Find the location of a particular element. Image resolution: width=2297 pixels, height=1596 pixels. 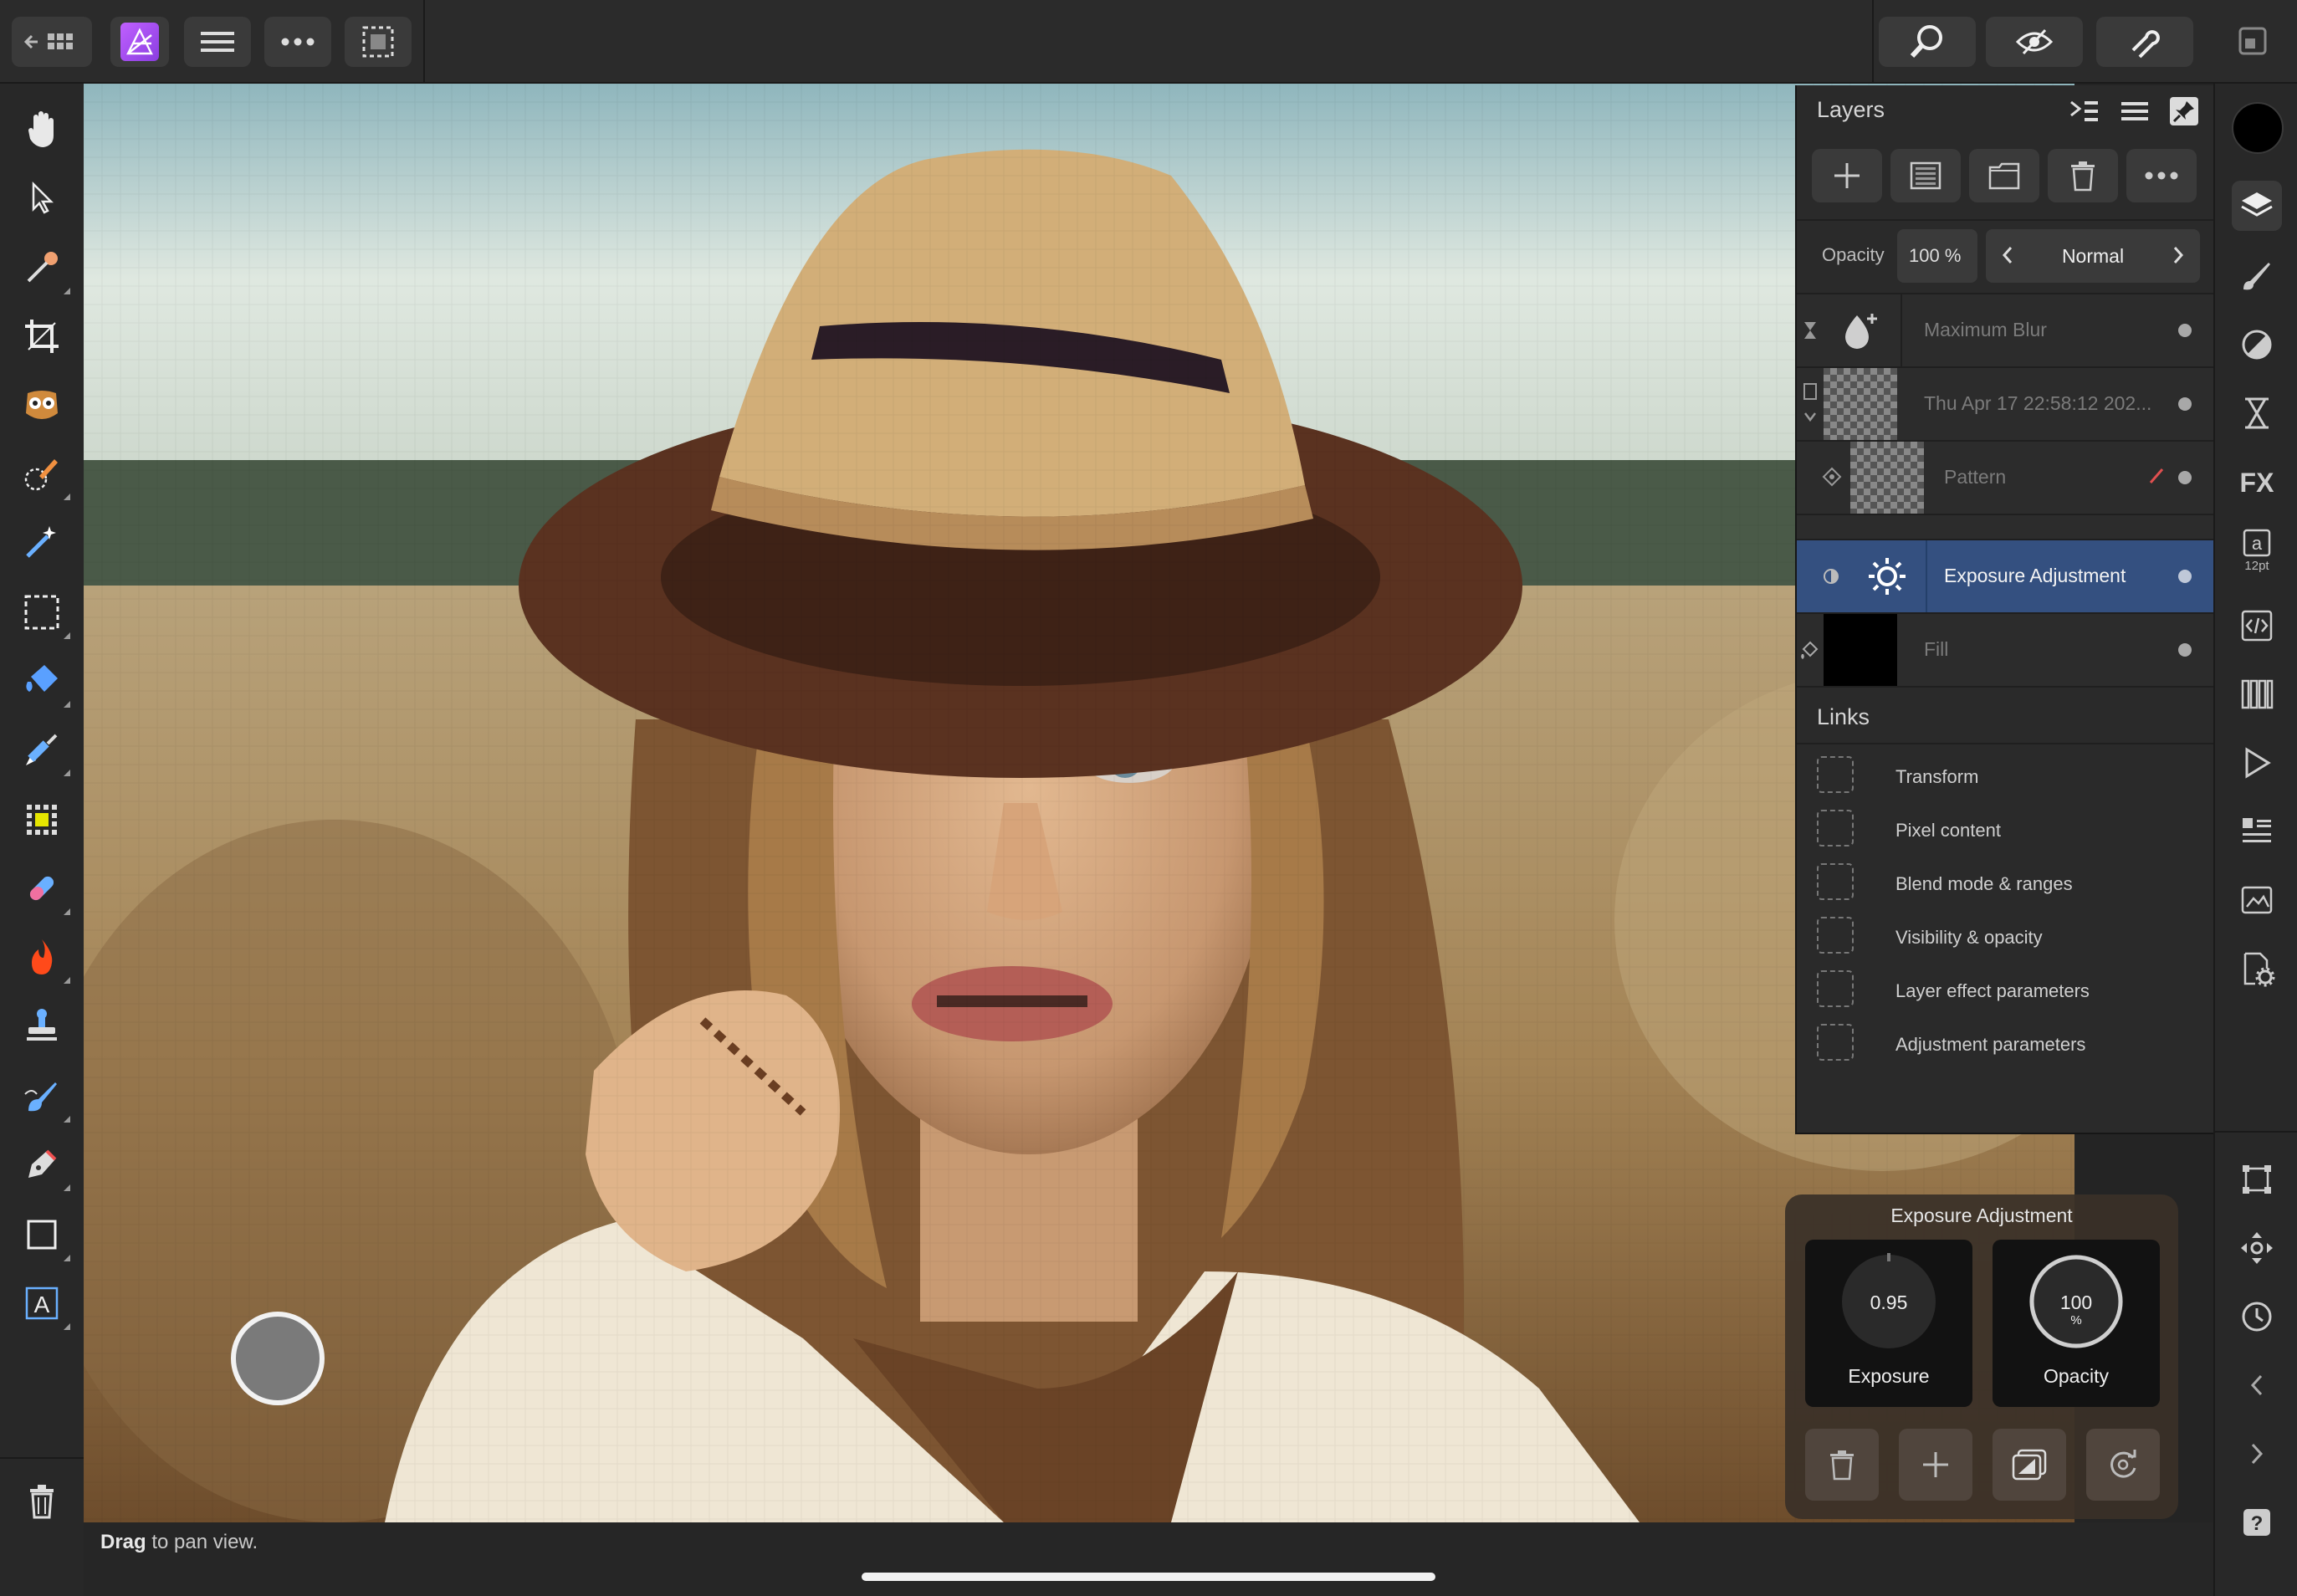

snapping-button is located at coordinates (2144, 42).